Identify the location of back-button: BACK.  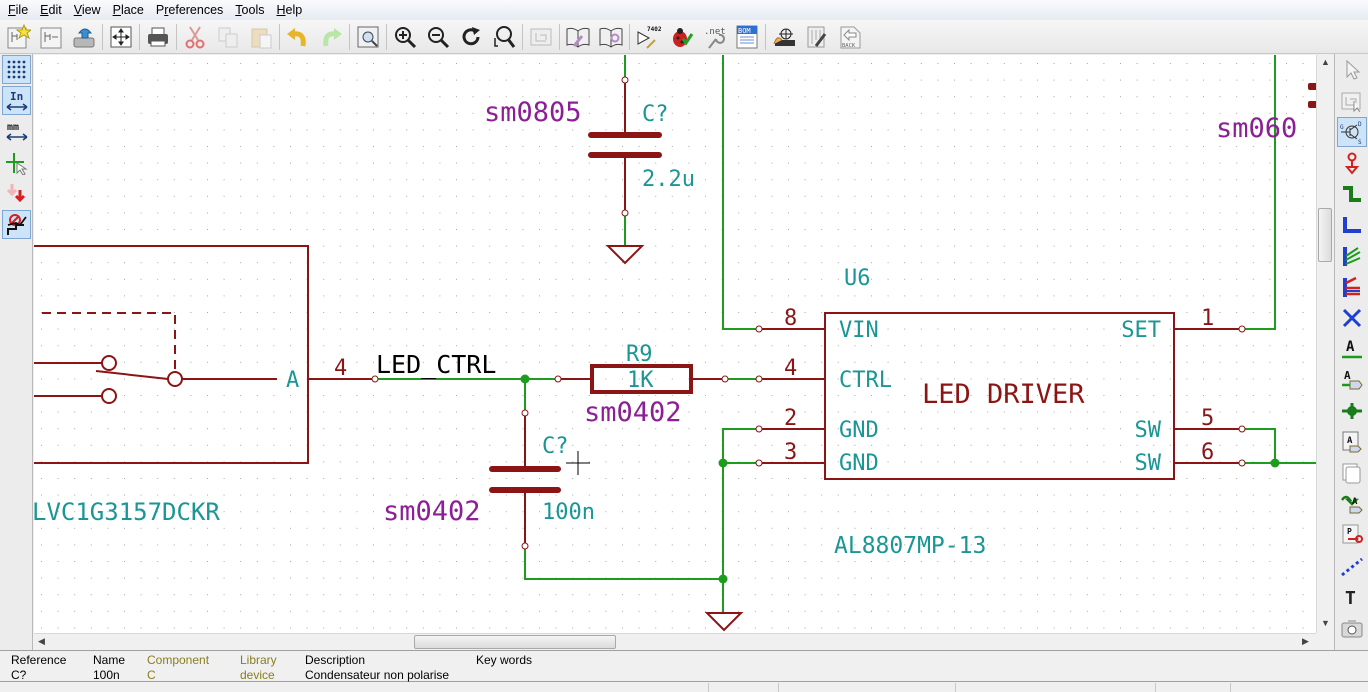
(850, 37).